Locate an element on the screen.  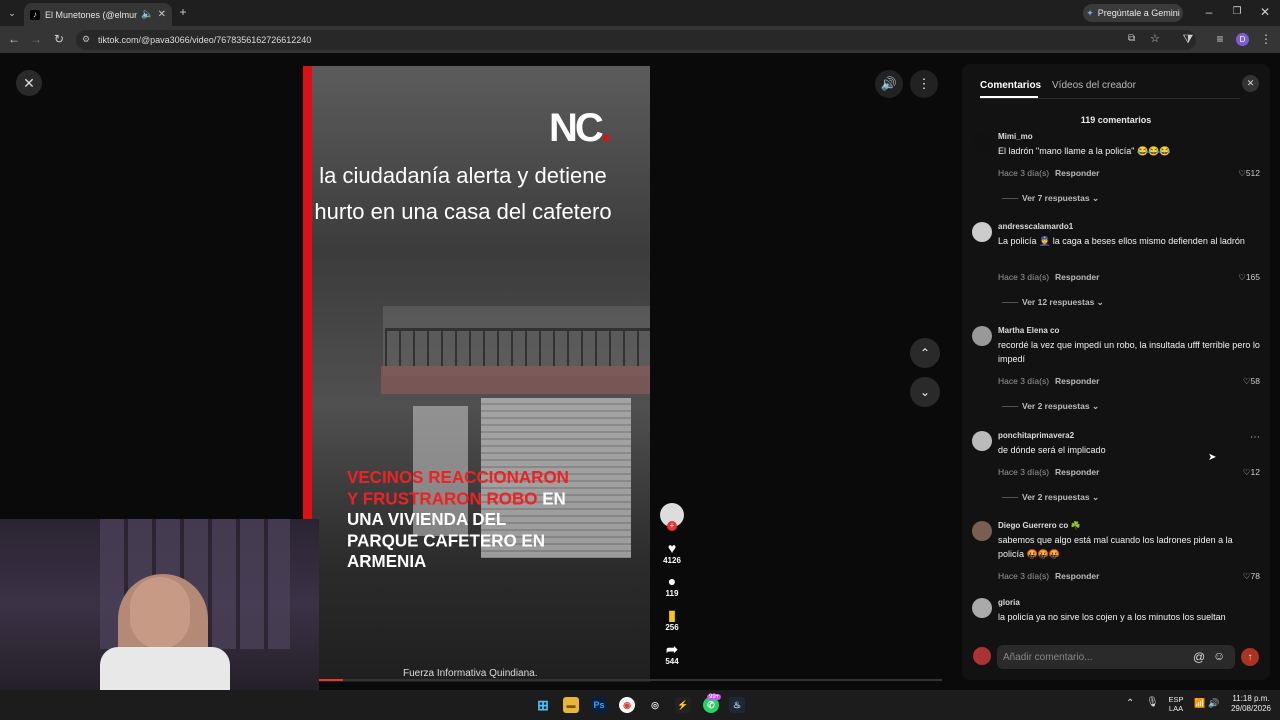
photoshop-icon: Ps is located at coordinates (599, 705).